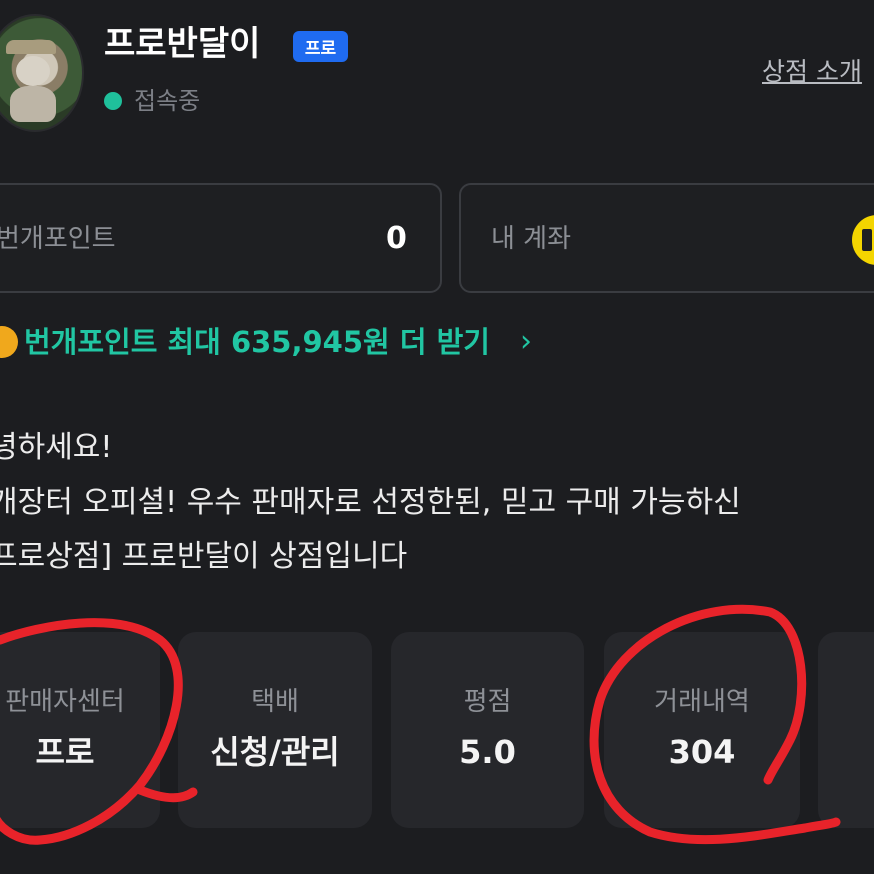 This screenshot has width=874, height=874. I want to click on shop-name: 프로반달이, so click(182, 44).